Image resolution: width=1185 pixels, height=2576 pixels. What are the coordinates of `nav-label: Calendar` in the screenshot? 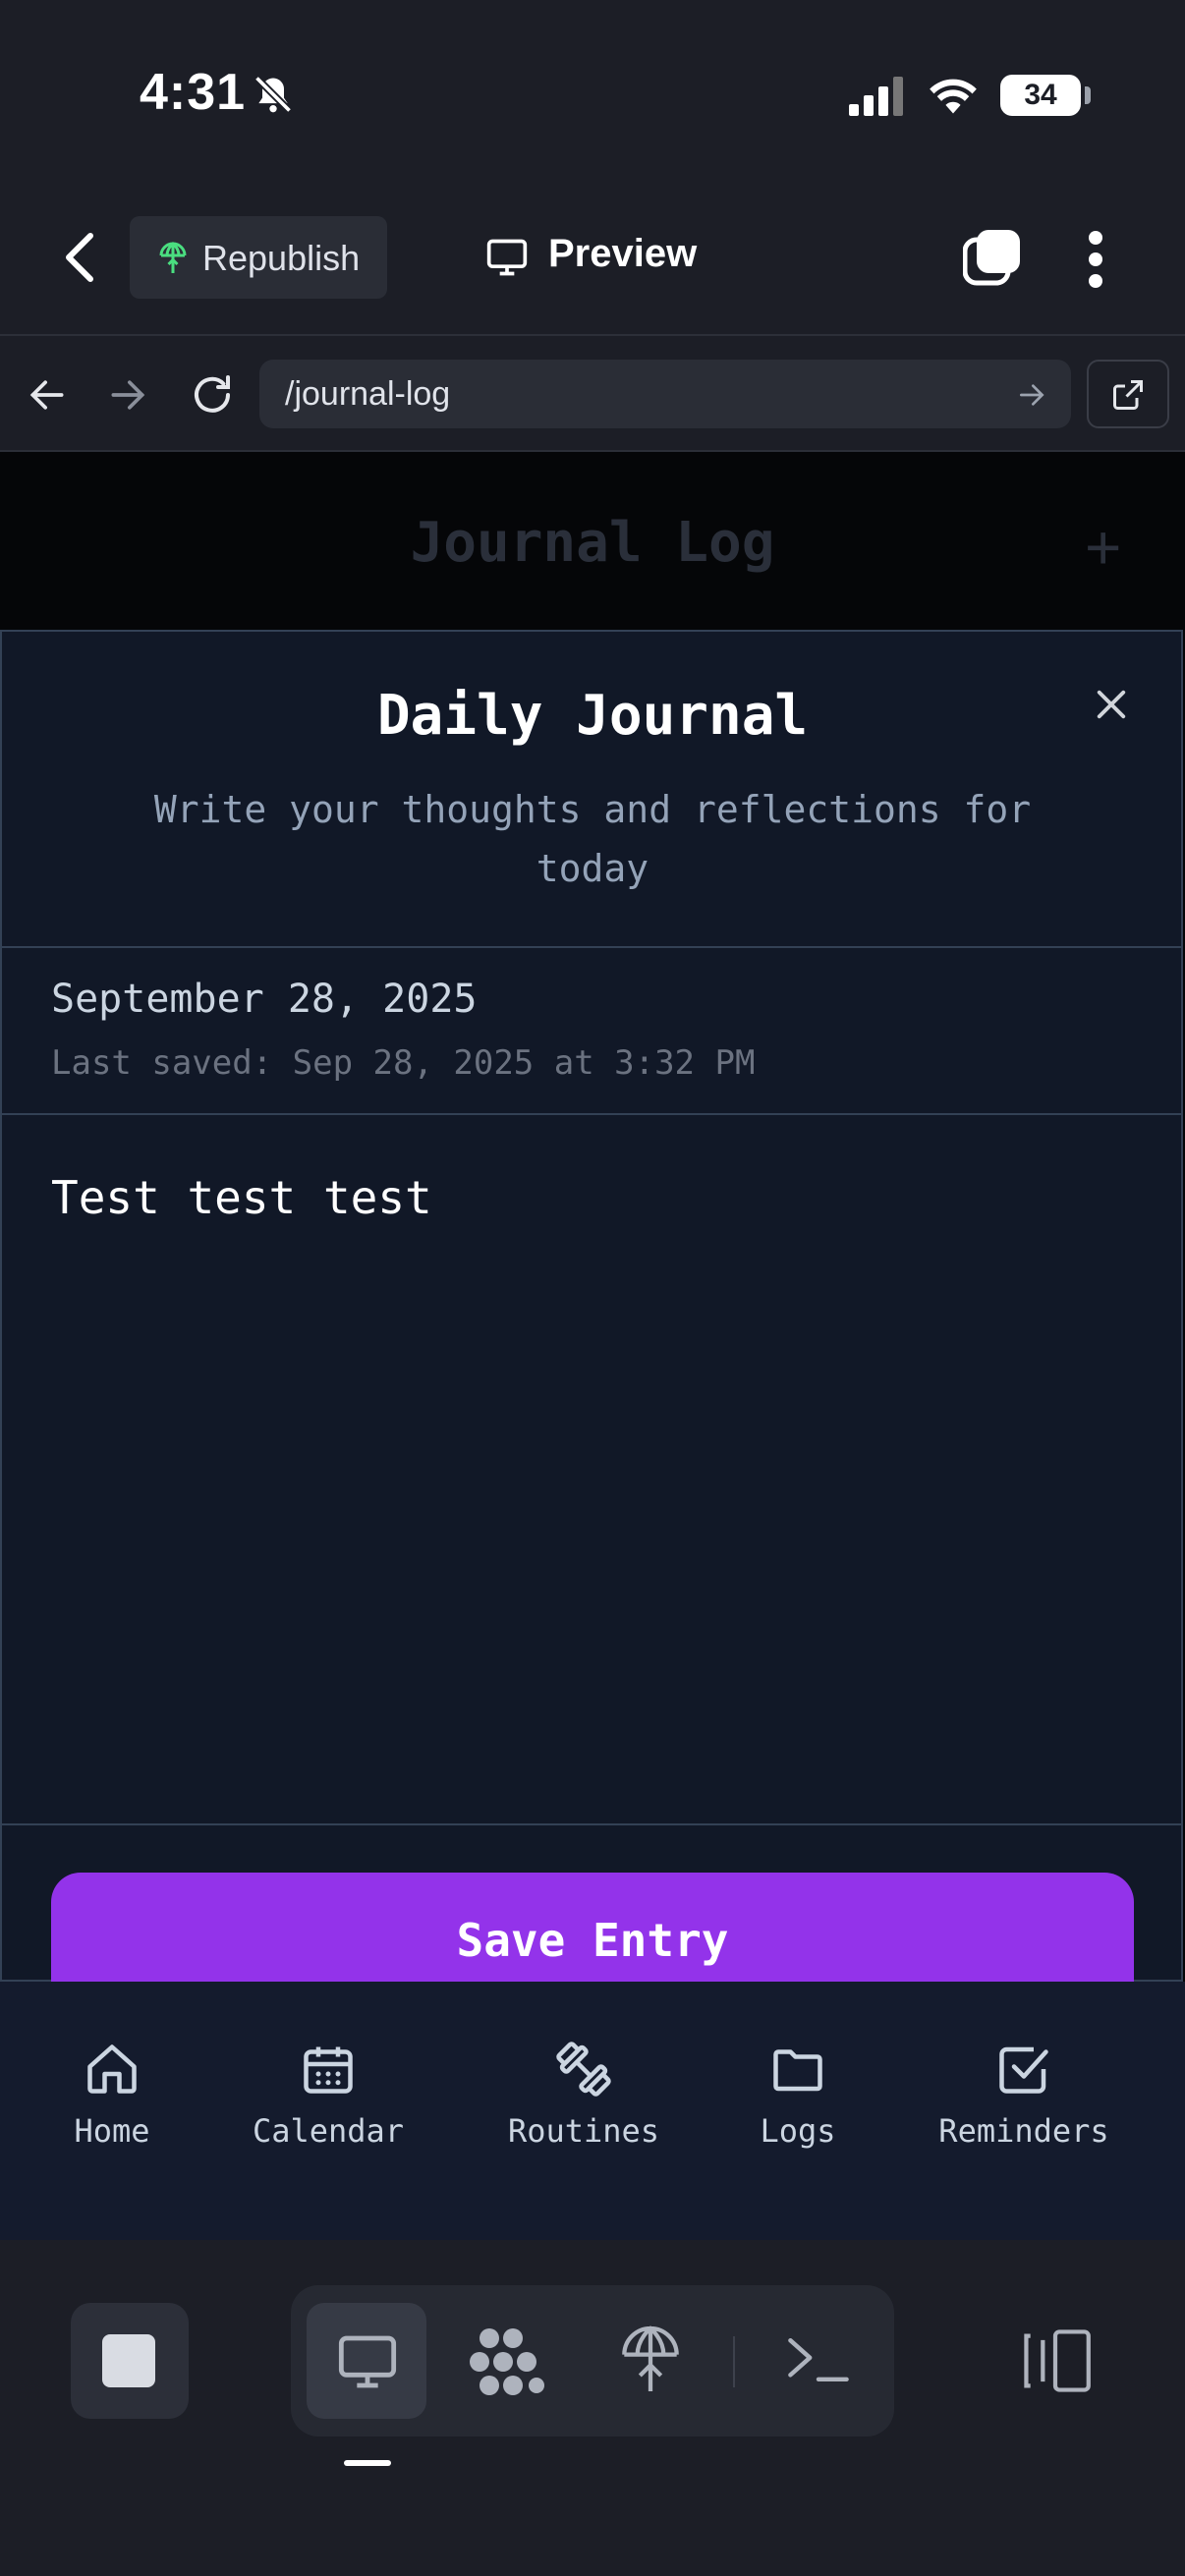 It's located at (328, 2131).